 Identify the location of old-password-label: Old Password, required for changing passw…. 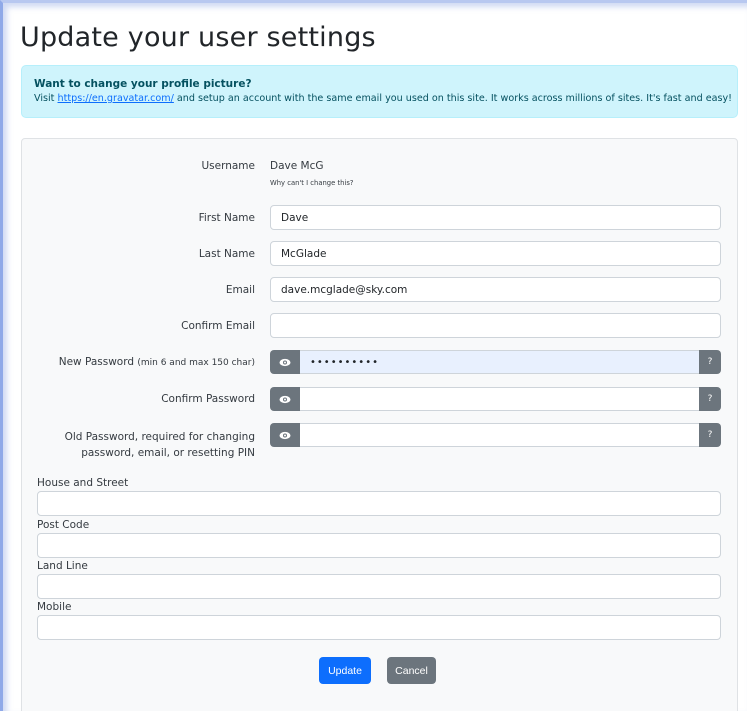
(160, 445).